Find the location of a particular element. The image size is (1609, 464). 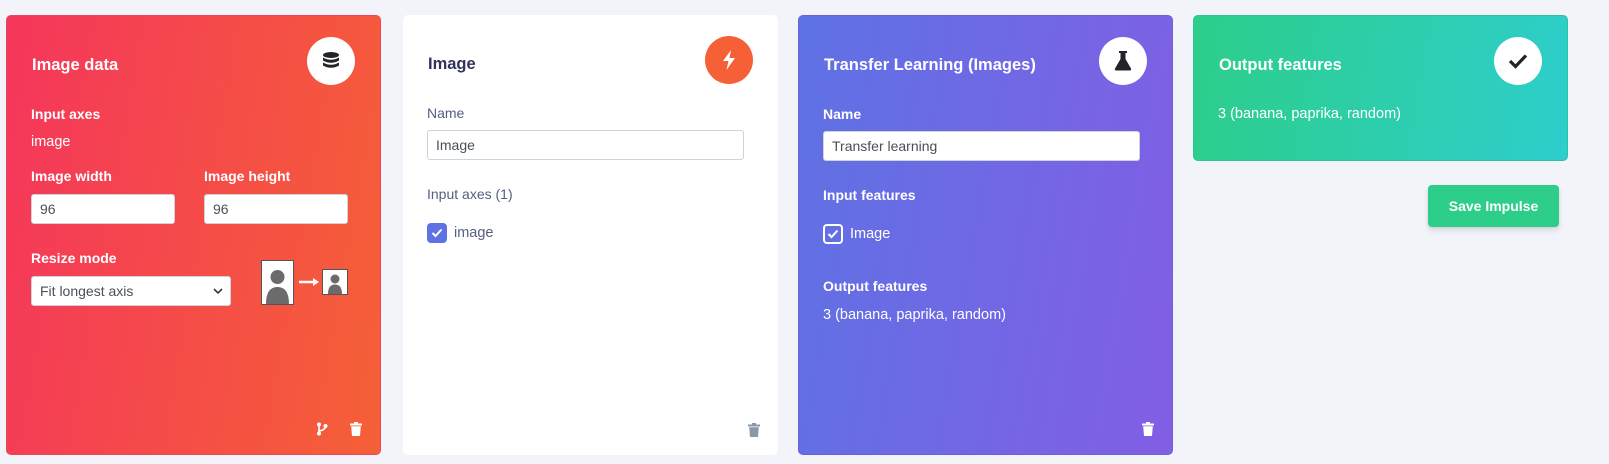

axis-checkbox-label: image is located at coordinates (474, 233).